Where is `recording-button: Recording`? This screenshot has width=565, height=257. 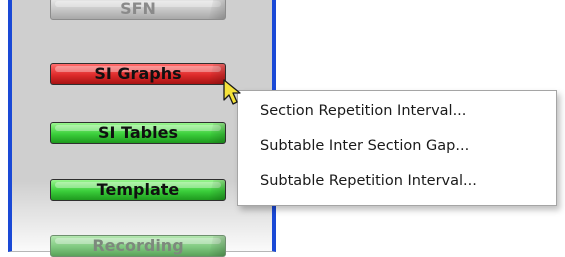
recording-button: Recording is located at coordinates (138, 246).